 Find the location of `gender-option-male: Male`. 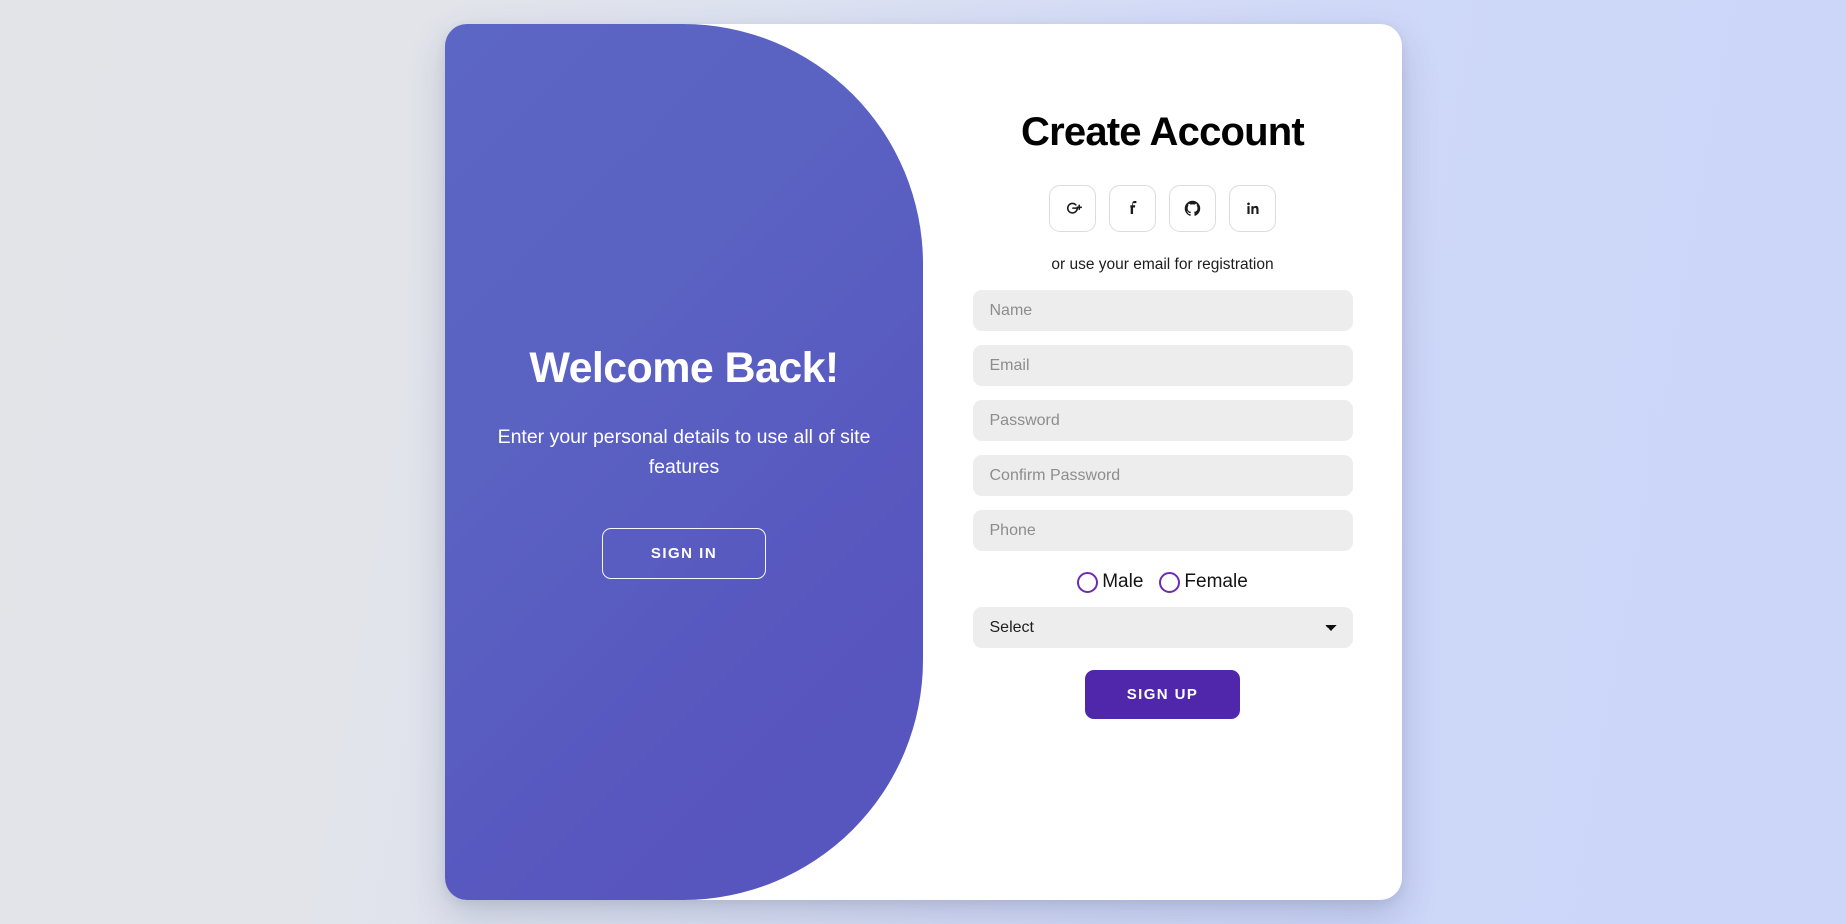

gender-option-male: Male is located at coordinates (1110, 582).